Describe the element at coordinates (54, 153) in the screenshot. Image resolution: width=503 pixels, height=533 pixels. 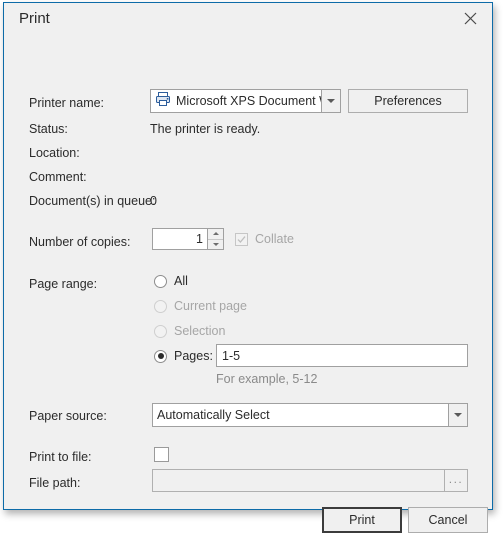
I see `location-label: Location:` at that location.